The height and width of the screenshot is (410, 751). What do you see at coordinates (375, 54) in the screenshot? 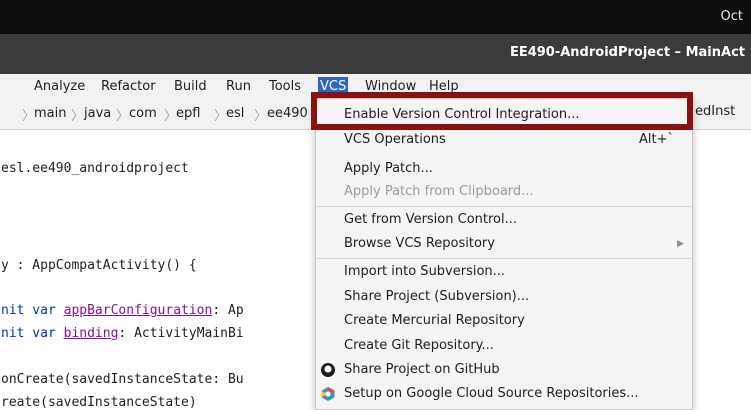
I see `window-title-bar: EE490-AndroidProject – MainAct` at bounding box center [375, 54].